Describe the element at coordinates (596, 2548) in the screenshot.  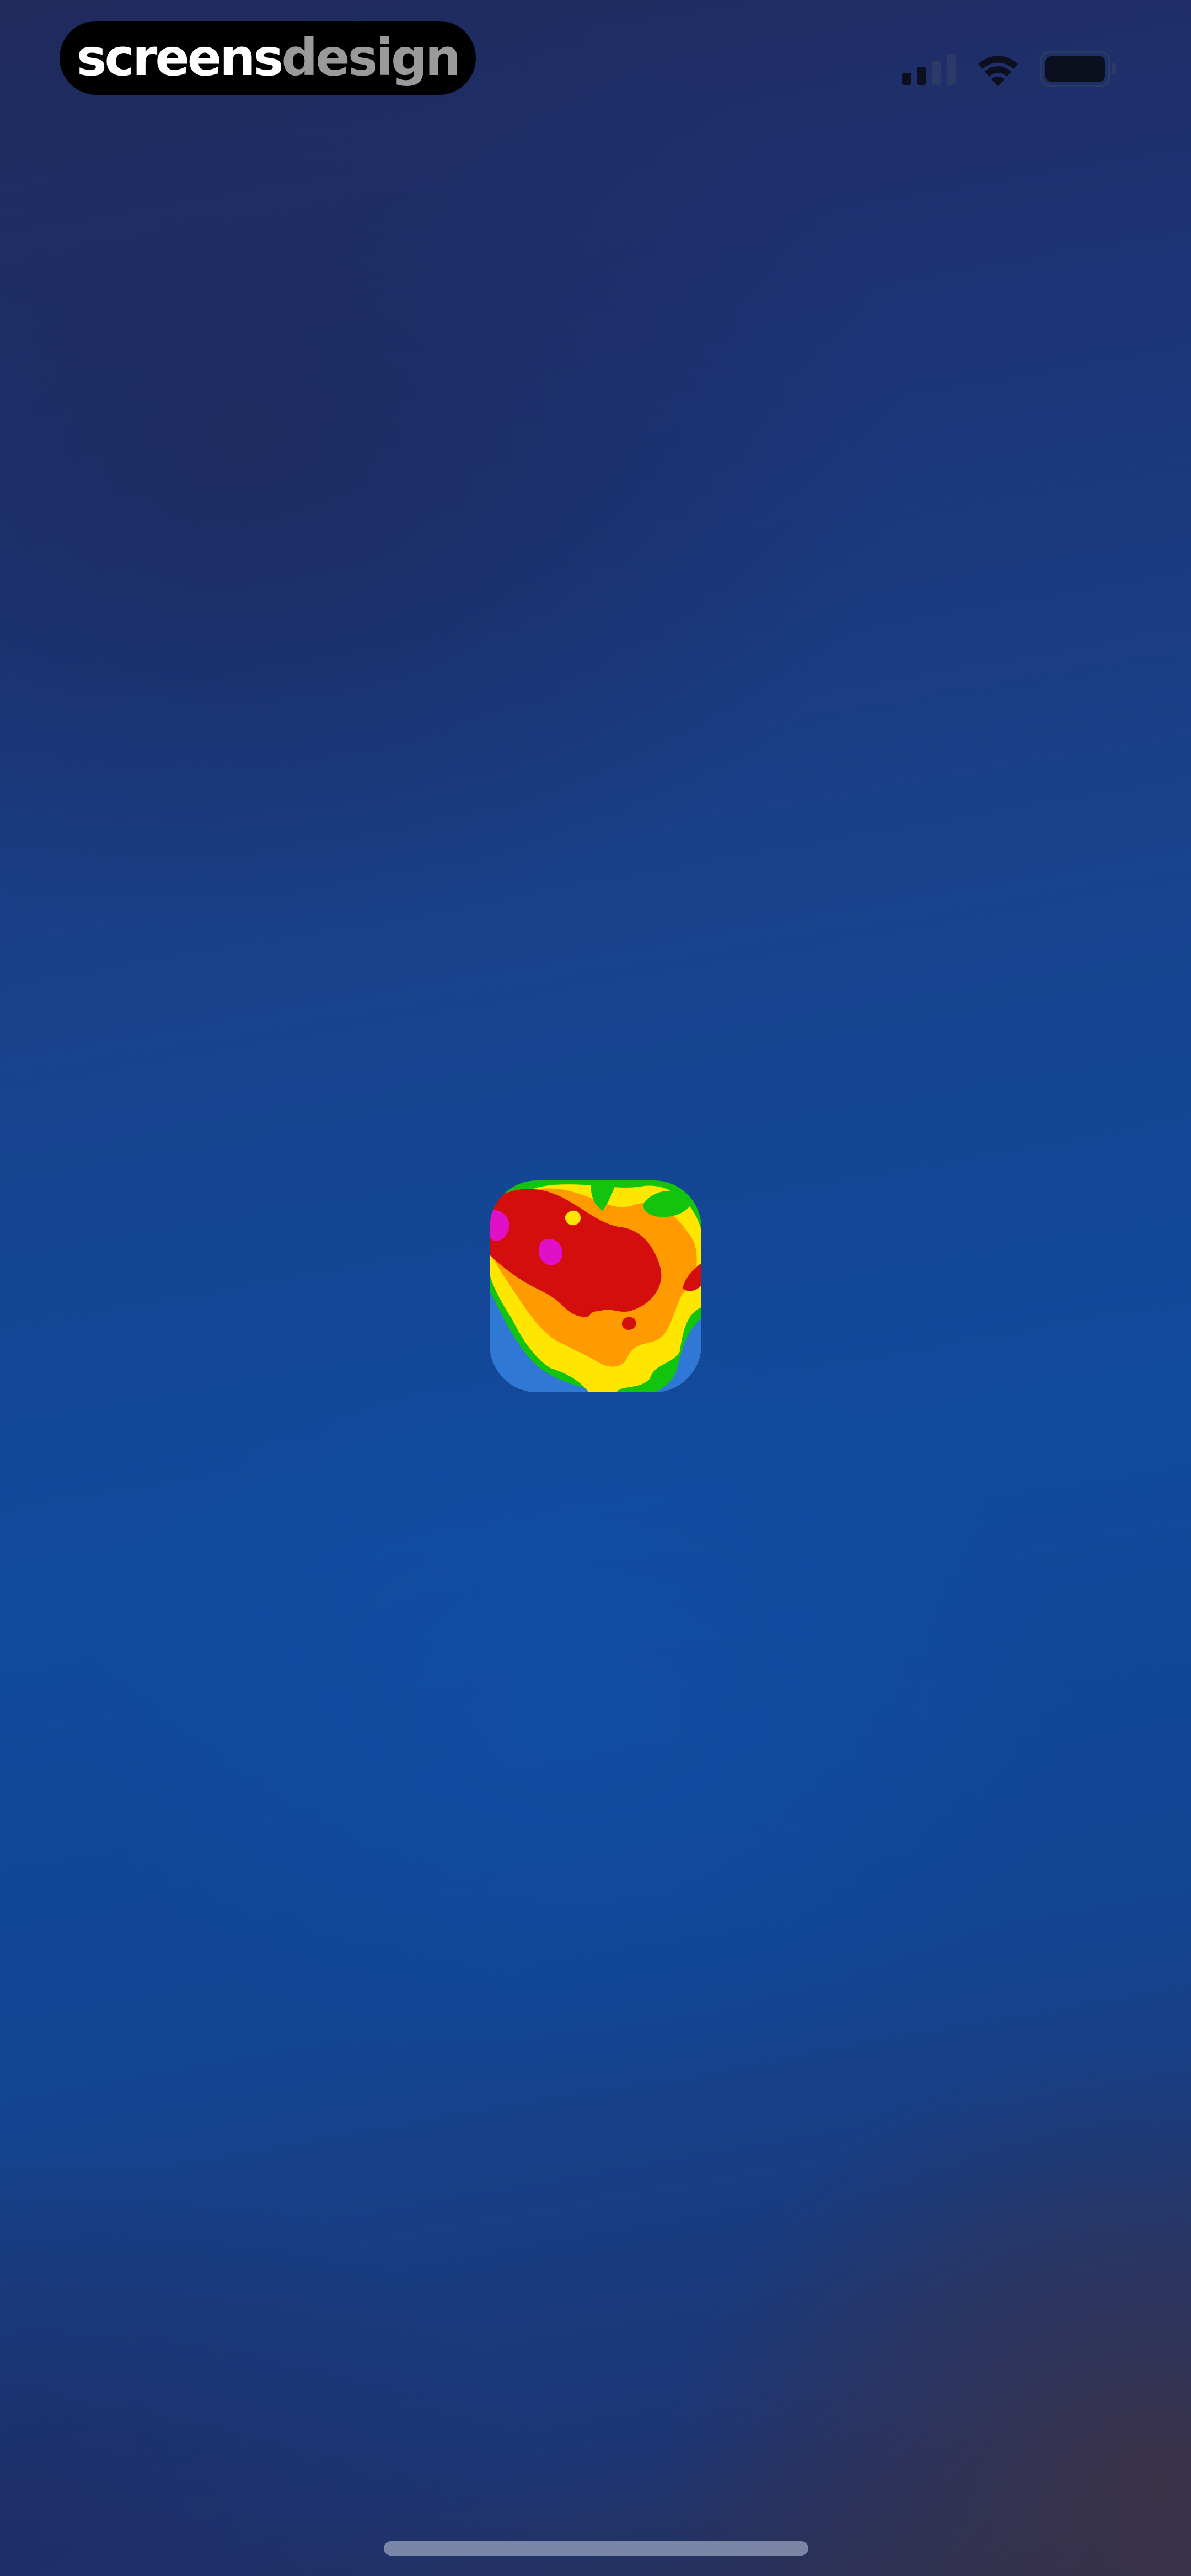
I see `home-indicator` at that location.